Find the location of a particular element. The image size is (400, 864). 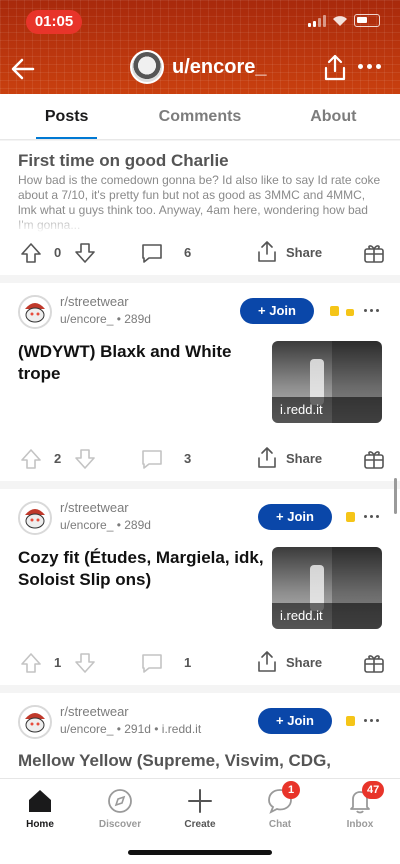

compass-icon is located at coordinates (120, 801).